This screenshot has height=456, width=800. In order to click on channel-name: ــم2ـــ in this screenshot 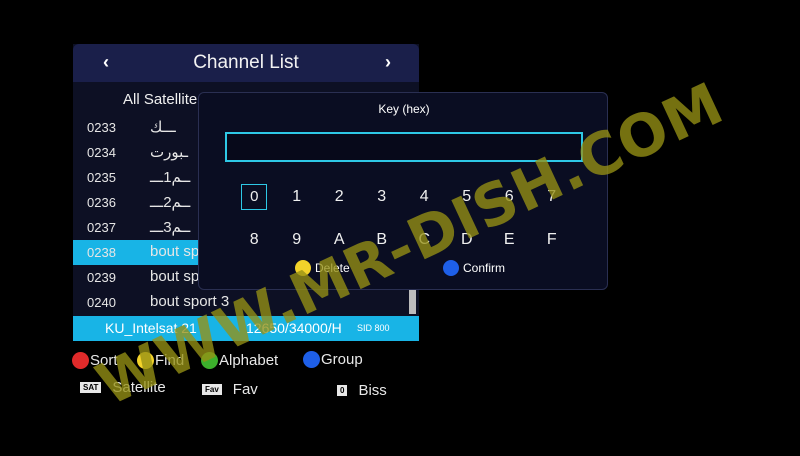, I will do `click(170, 202)`.